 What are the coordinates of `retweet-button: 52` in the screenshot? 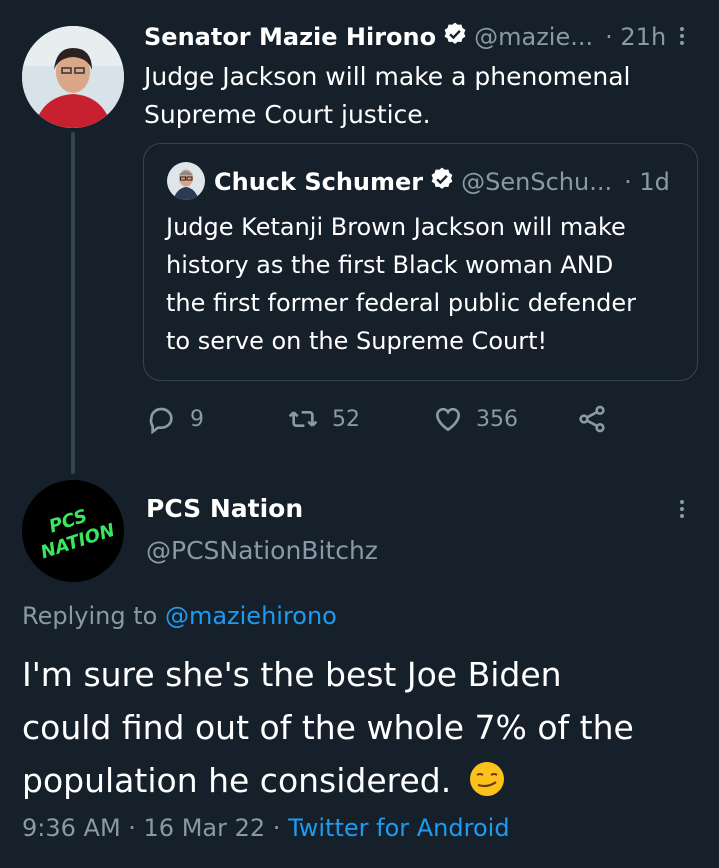 It's located at (323, 419).